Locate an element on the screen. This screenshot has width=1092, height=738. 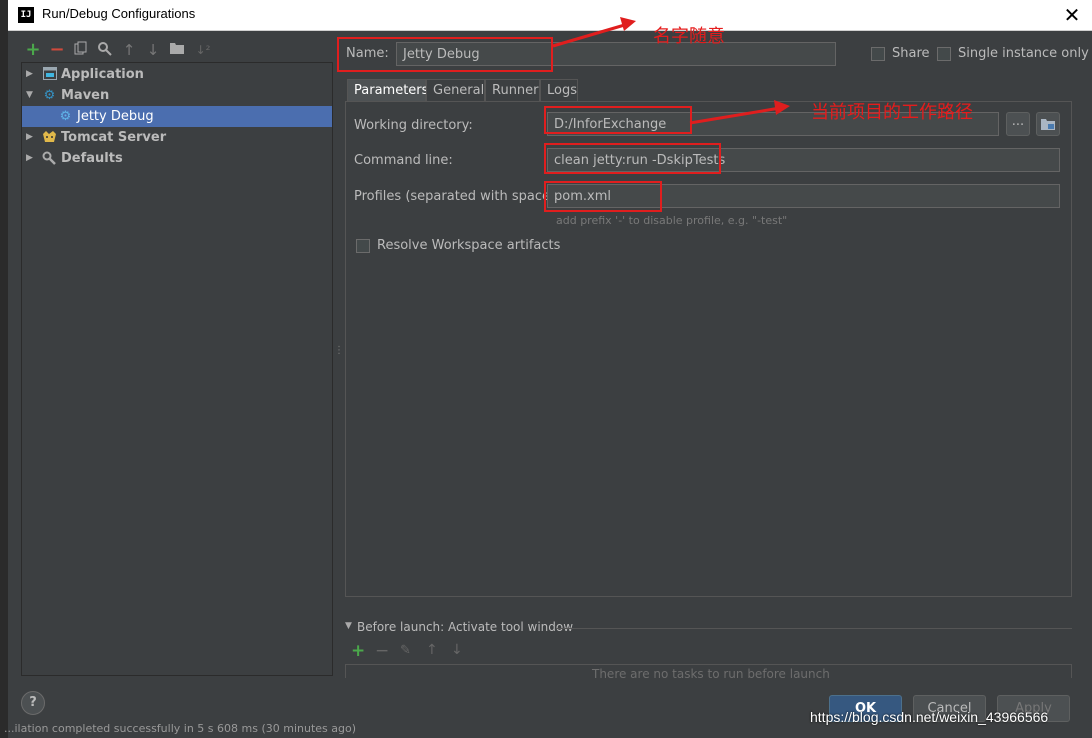
copy-icon is located at coordinates (81, 50).